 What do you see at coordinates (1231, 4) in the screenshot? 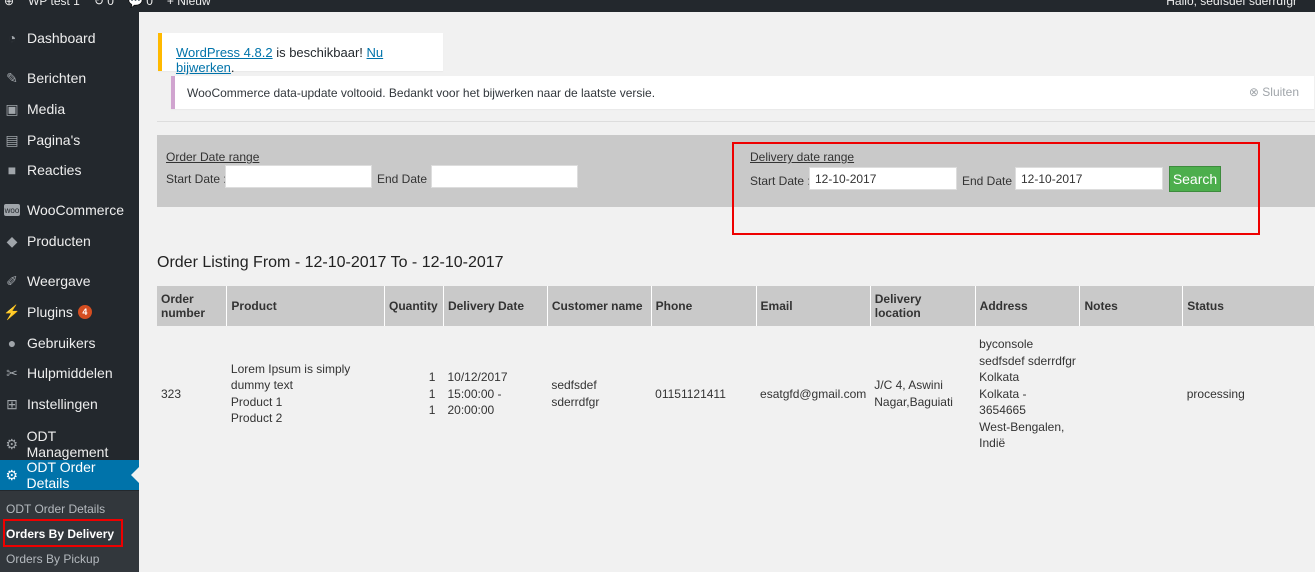
I see `user-greeting: Hallo, sedfsdef sderrdfgr` at bounding box center [1231, 4].